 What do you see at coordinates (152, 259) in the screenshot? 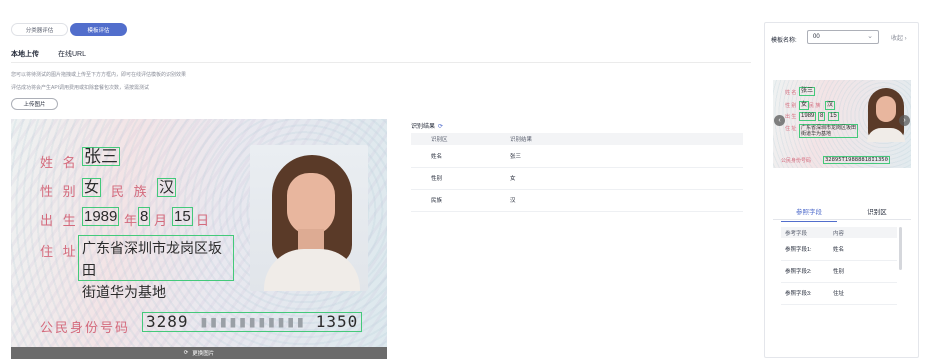
I see `card-address-line-1: 广东省深圳市龙岗区坂田` at bounding box center [152, 259].